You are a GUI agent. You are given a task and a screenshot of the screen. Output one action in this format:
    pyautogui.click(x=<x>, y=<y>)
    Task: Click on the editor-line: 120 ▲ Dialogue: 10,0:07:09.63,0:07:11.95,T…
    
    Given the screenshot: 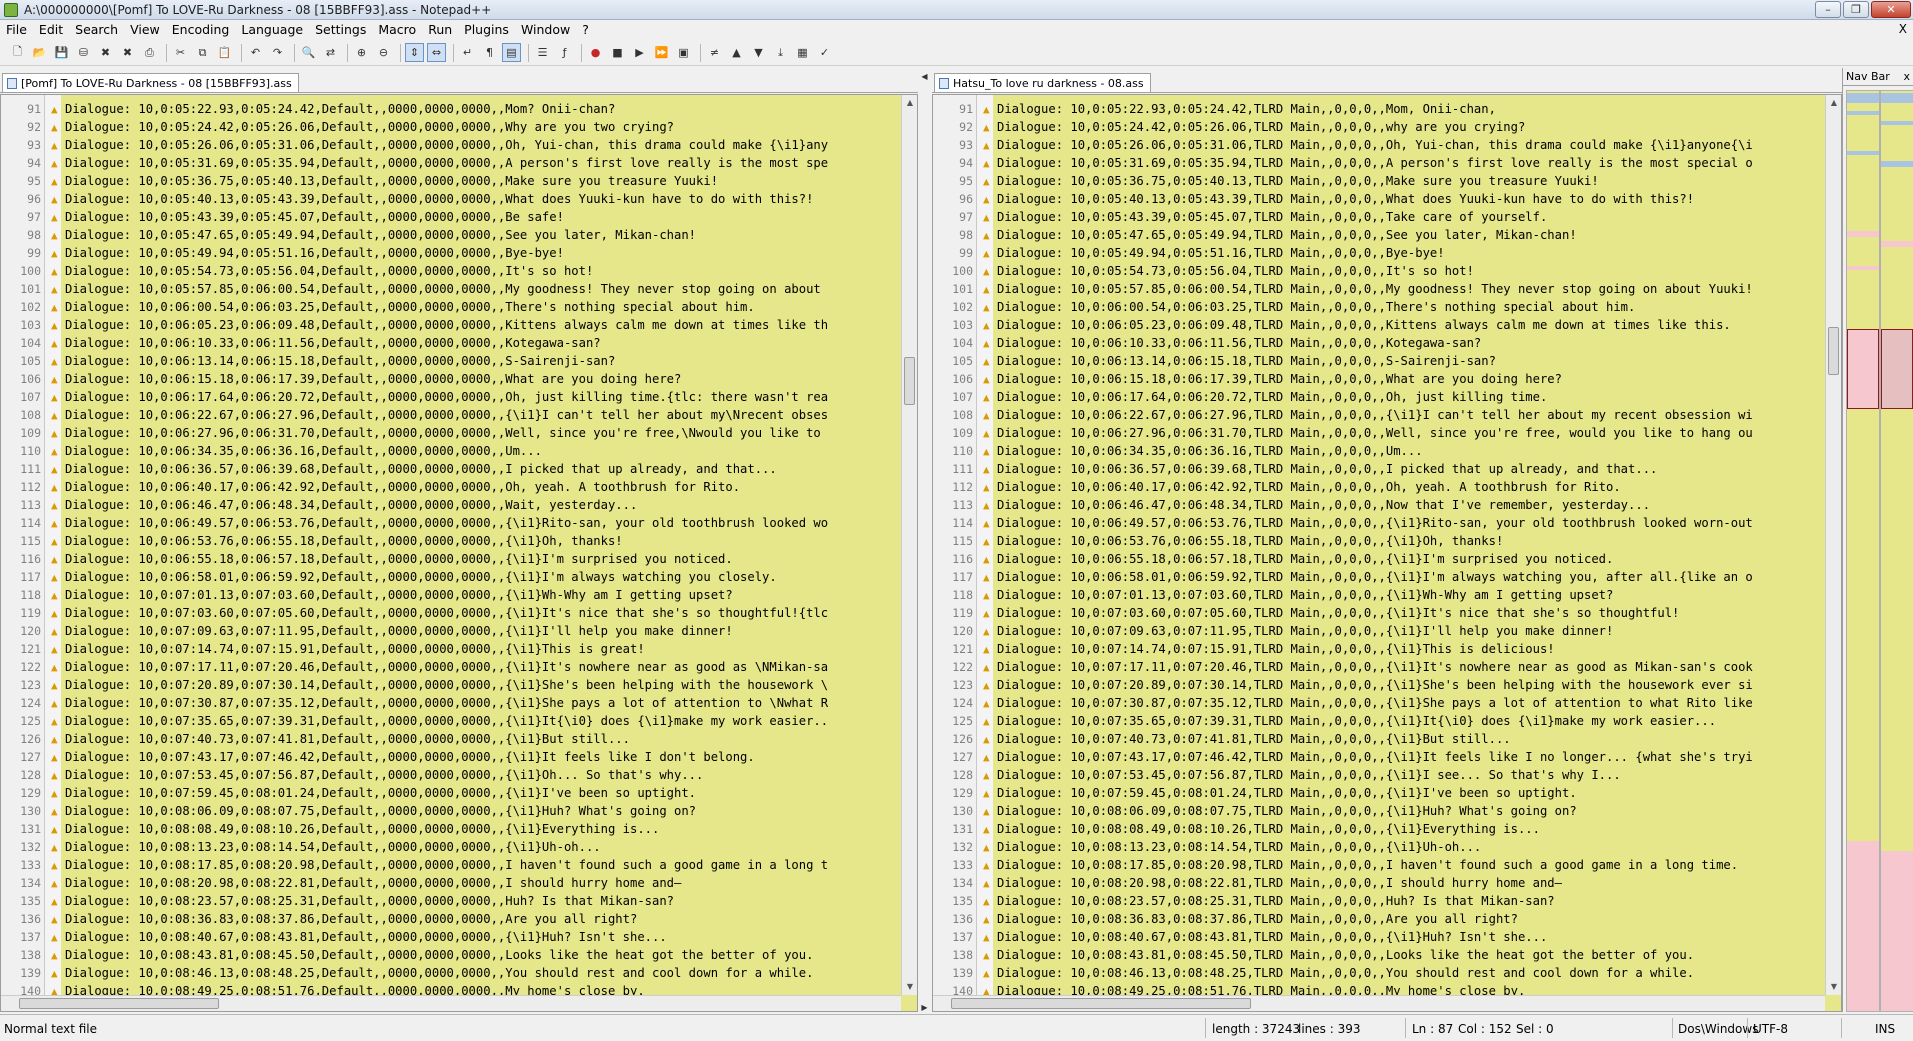 What is the action you would take?
    pyautogui.click(x=1387, y=631)
    